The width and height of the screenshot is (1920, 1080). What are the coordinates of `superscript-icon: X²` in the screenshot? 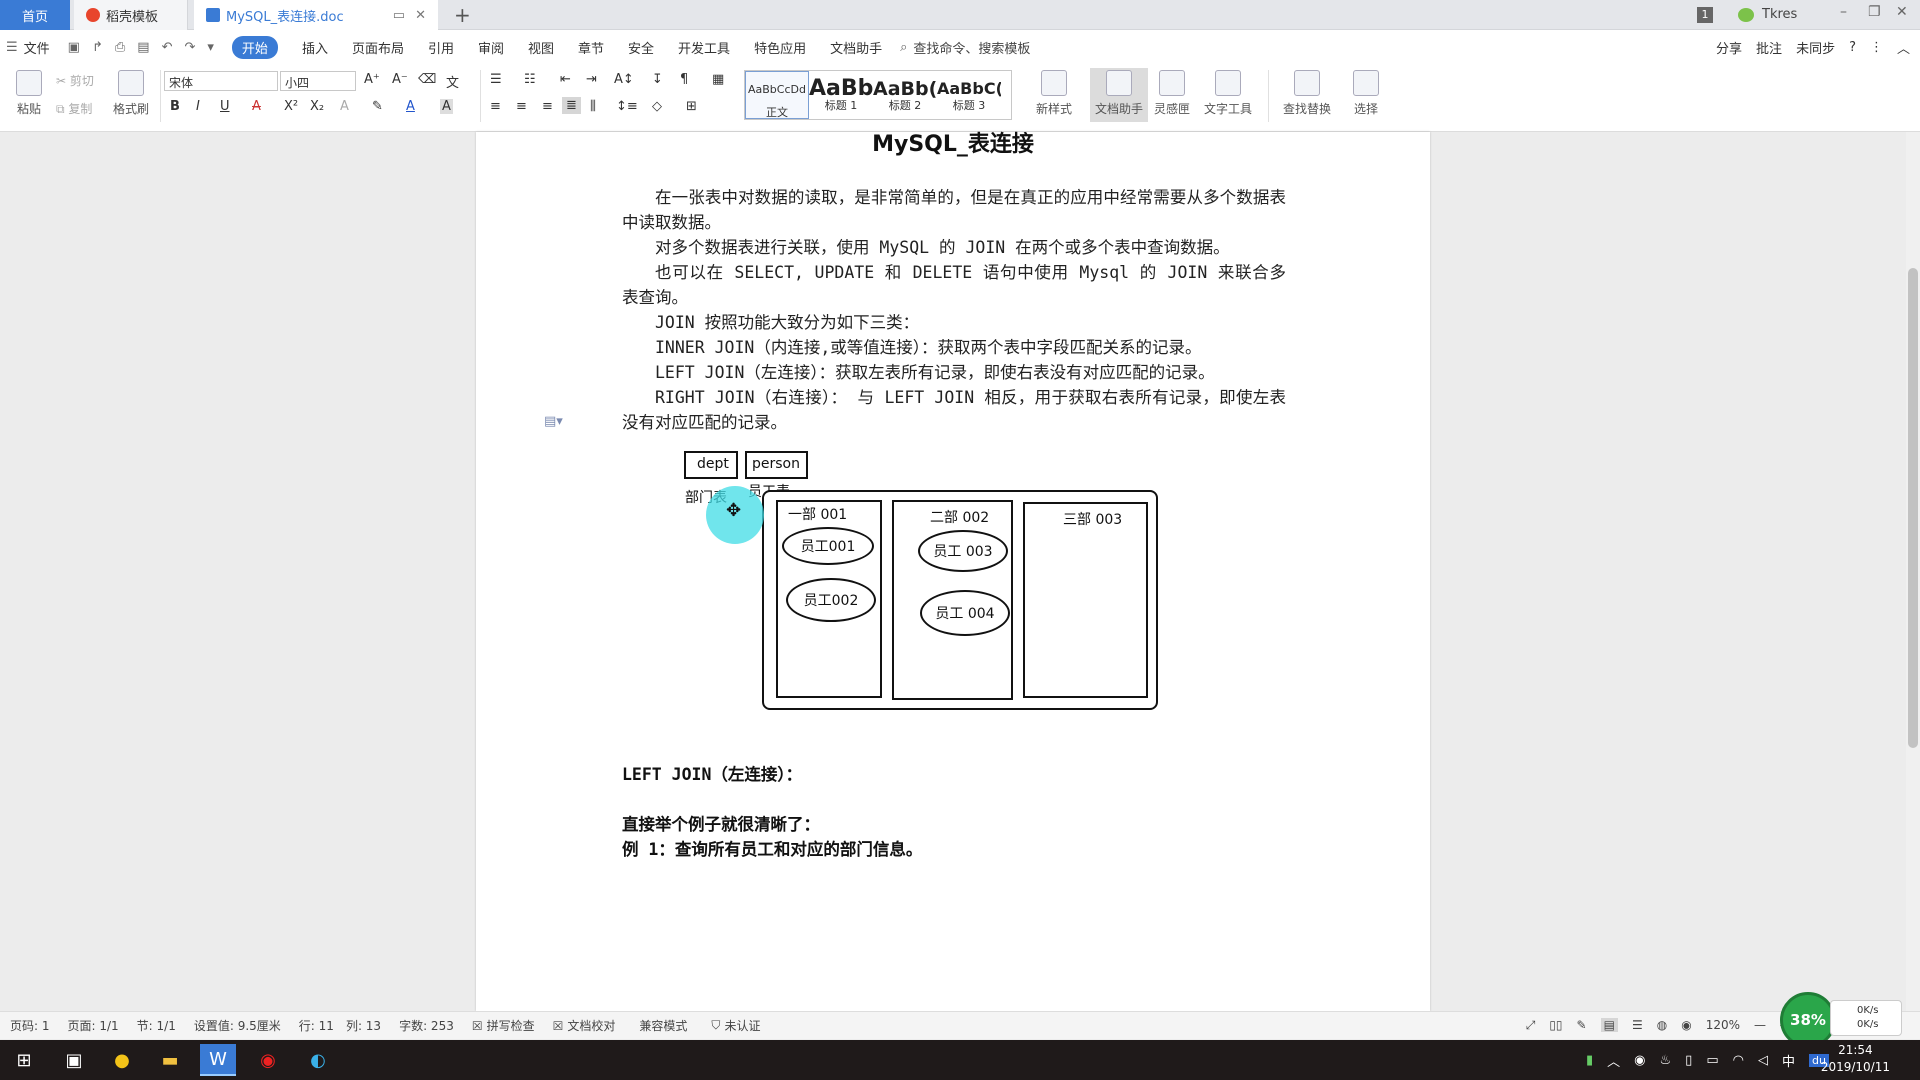 It's located at (291, 106).